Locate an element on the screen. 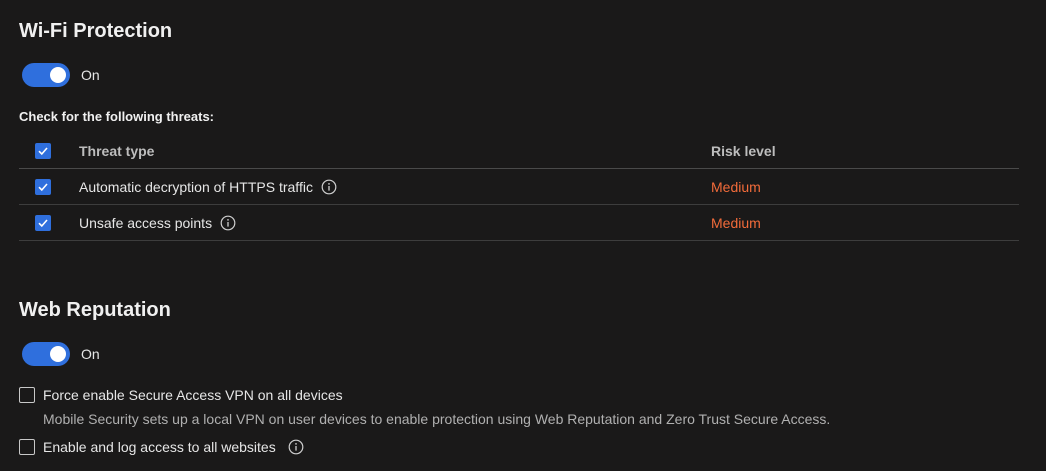 The width and height of the screenshot is (1046, 471). column-header-risk-level: Risk level is located at coordinates (743, 151).